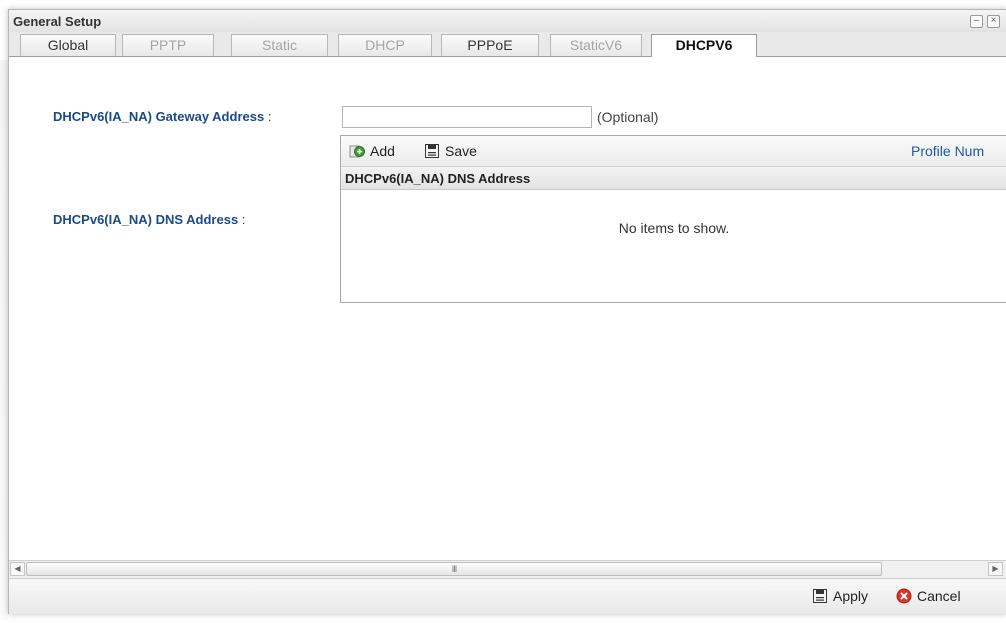 The width and height of the screenshot is (1006, 623). What do you see at coordinates (357, 151) in the screenshot?
I see `add-icon` at bounding box center [357, 151].